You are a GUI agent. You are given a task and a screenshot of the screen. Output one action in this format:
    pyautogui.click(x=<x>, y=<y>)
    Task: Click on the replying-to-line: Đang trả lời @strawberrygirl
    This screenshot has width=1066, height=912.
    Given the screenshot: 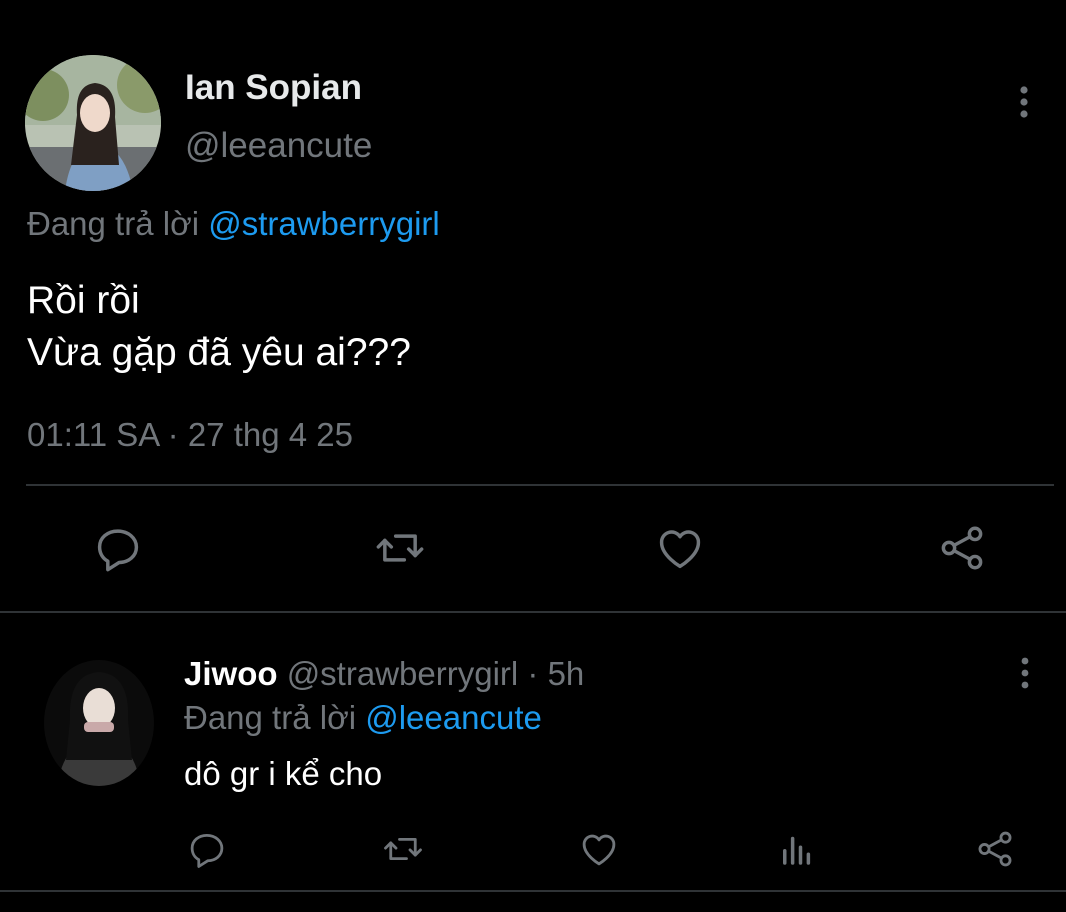 What is the action you would take?
    pyautogui.click(x=233, y=224)
    